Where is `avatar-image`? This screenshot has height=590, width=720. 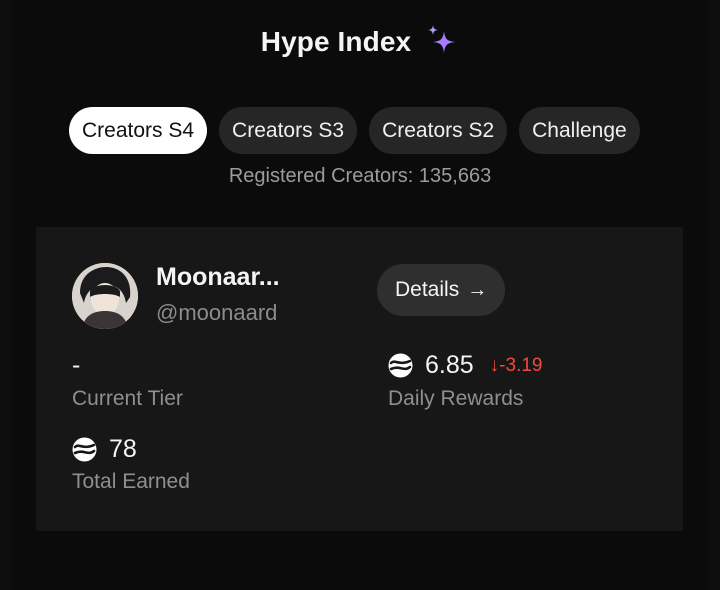 avatar-image is located at coordinates (105, 296).